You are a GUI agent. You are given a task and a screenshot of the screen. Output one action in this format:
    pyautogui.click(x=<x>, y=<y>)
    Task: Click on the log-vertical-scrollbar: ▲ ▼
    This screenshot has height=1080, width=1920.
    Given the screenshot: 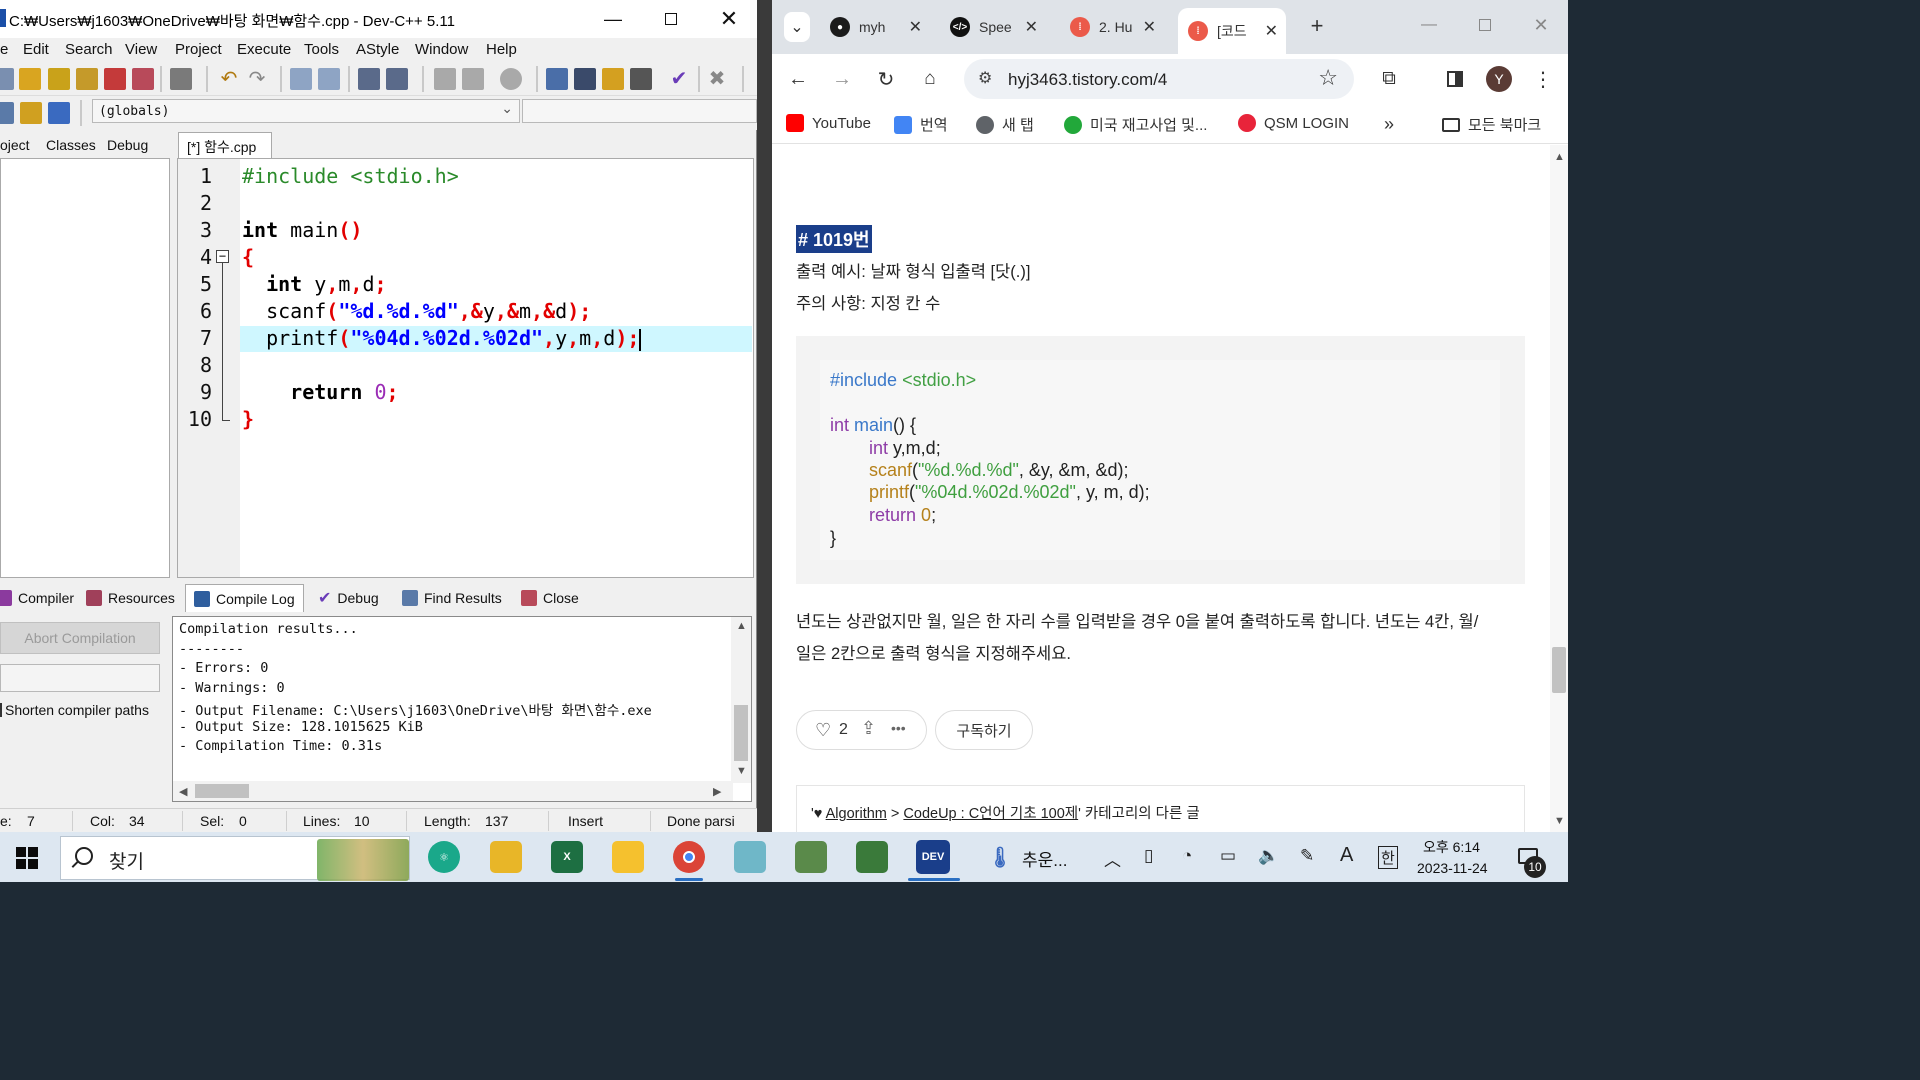 What is the action you would take?
    pyautogui.click(x=741, y=700)
    